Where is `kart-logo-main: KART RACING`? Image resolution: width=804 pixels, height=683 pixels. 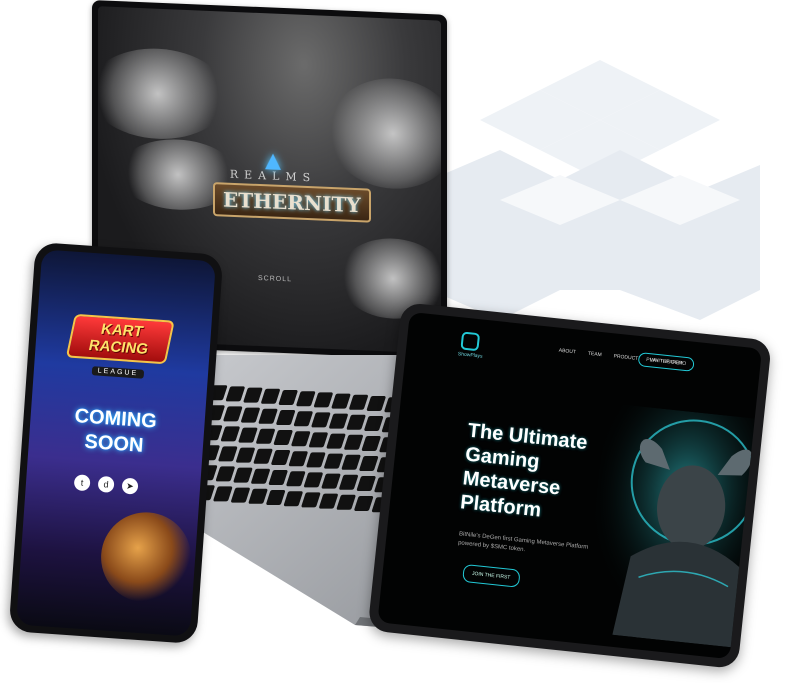 kart-logo-main: KART RACING is located at coordinates (120, 339).